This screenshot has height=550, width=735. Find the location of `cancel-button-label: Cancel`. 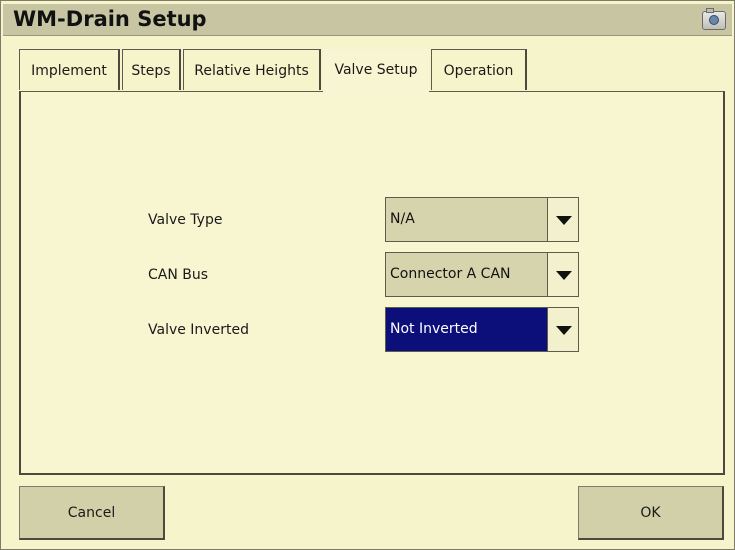

cancel-button-label: Cancel is located at coordinates (91, 513).